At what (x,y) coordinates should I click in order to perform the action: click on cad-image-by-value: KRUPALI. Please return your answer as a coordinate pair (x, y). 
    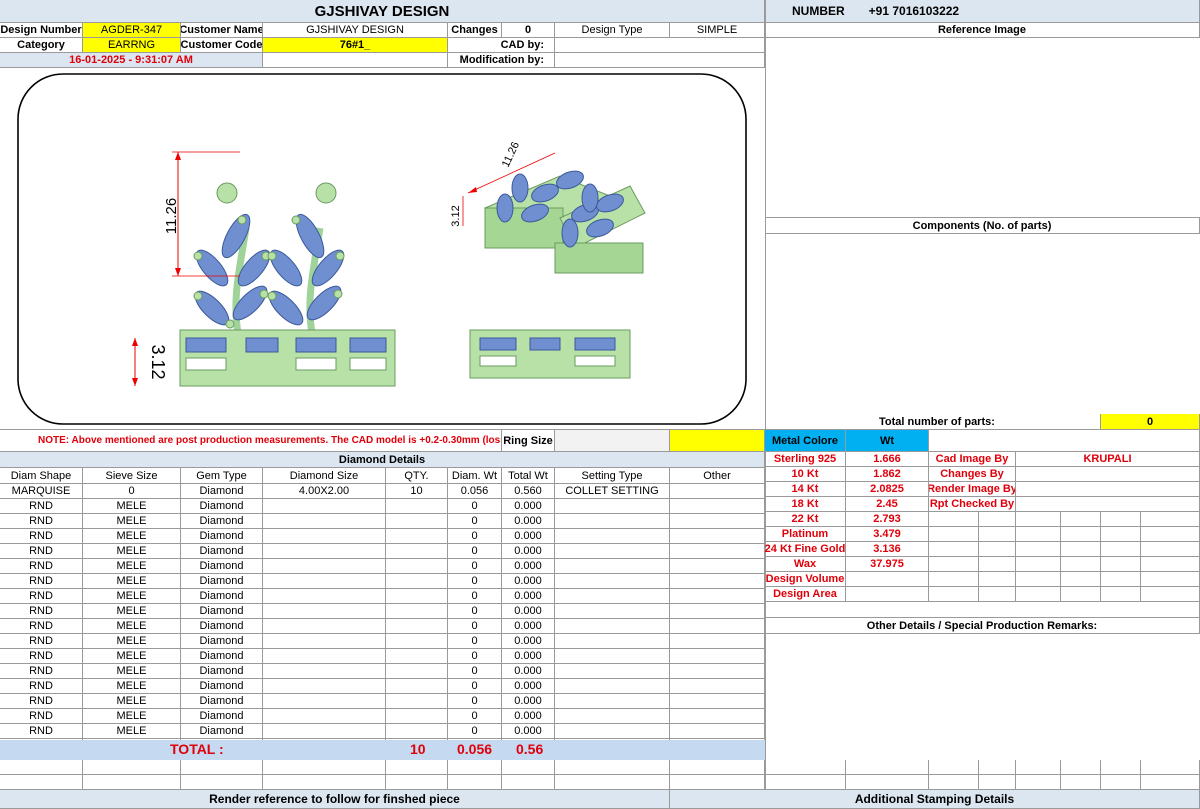
    Looking at the image, I should click on (1108, 459).